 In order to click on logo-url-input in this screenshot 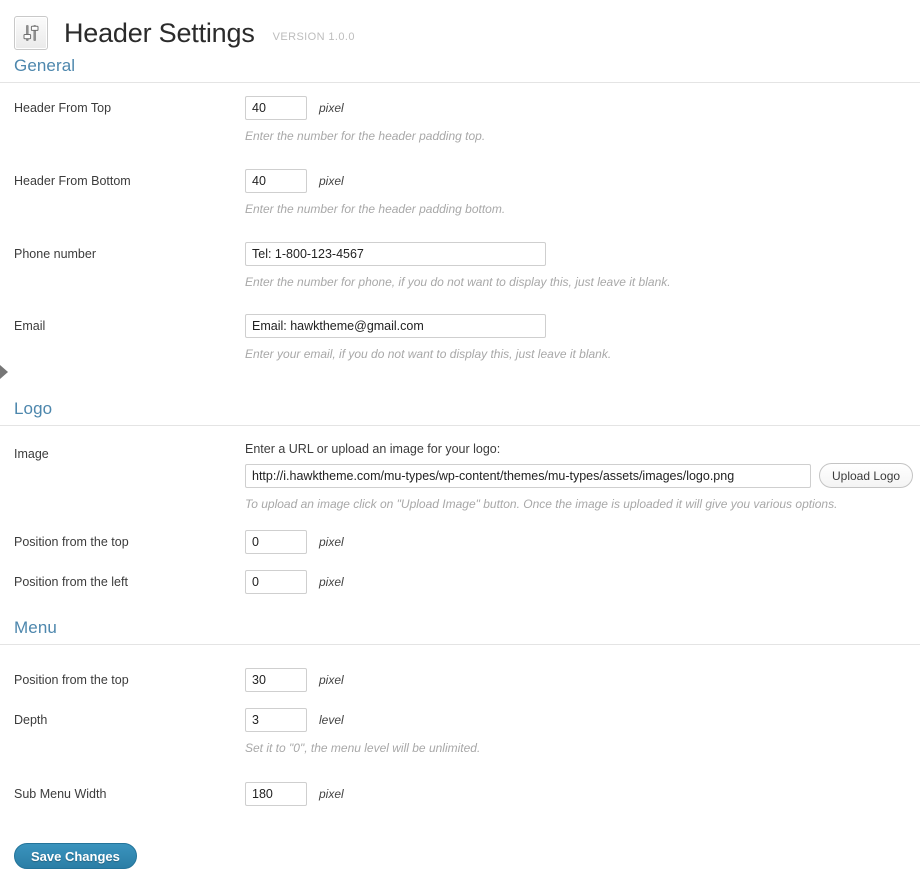, I will do `click(528, 475)`.